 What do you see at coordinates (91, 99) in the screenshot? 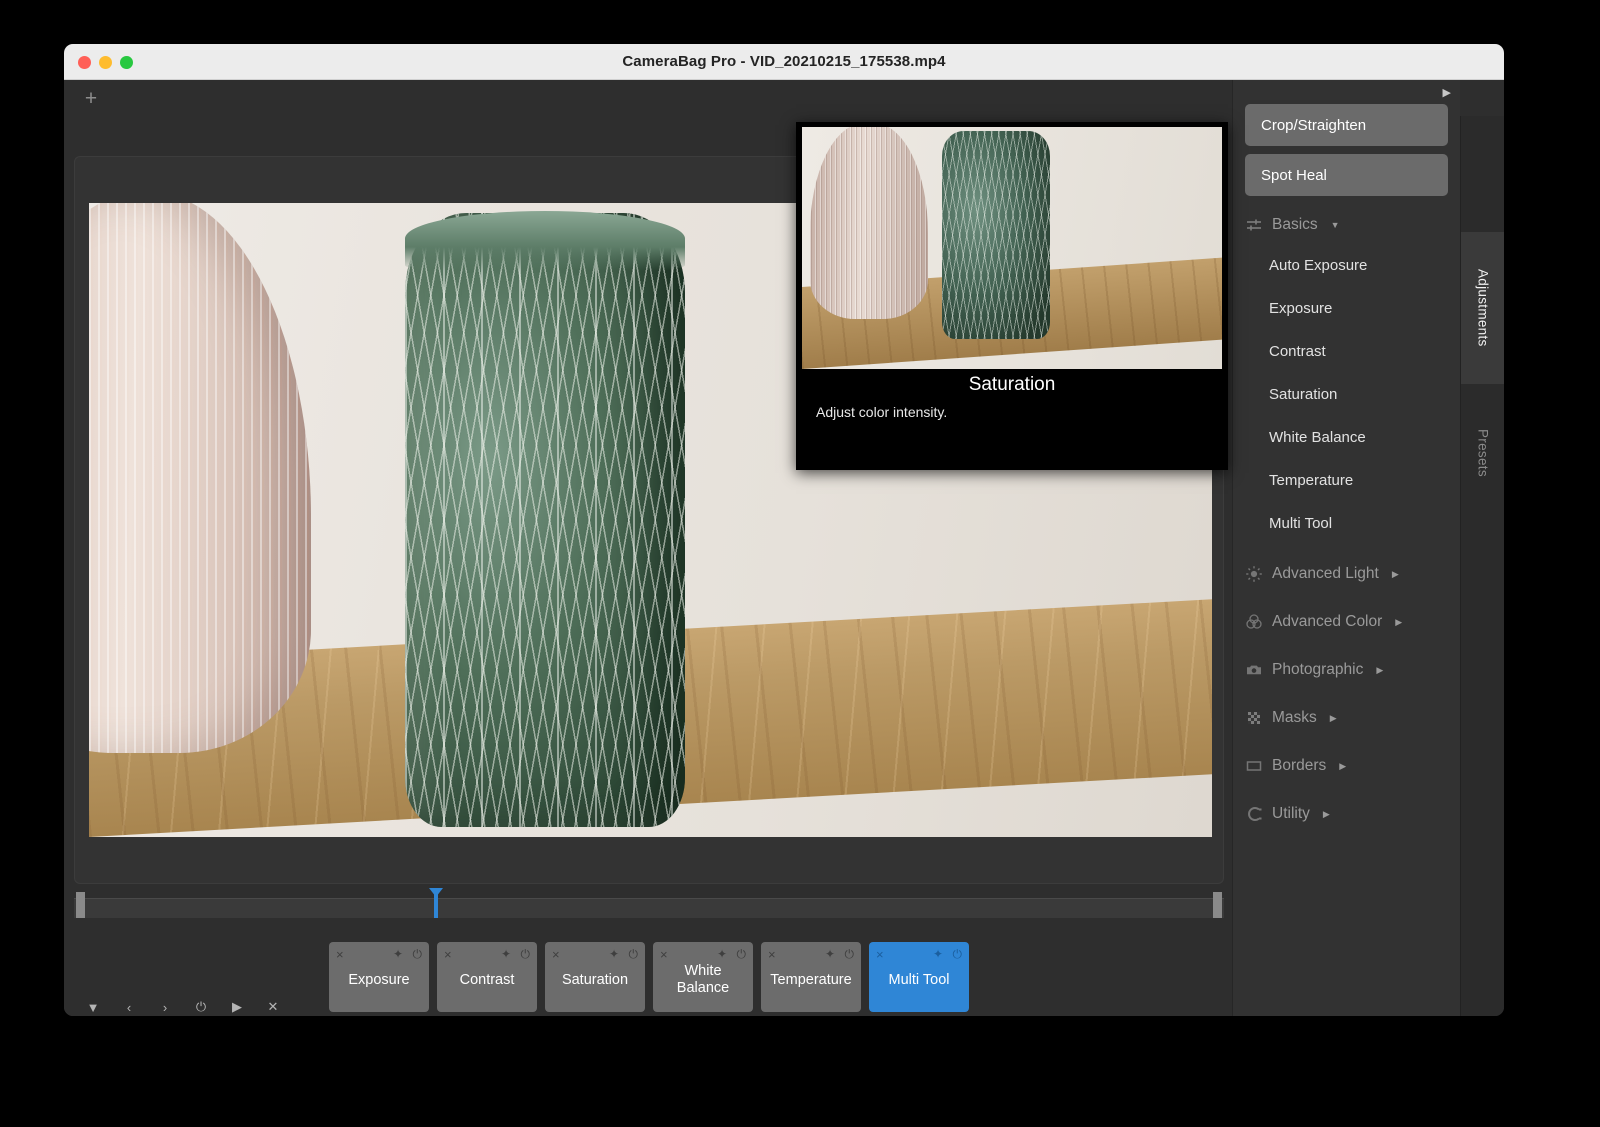
I see `add-tab-button: +` at bounding box center [91, 99].